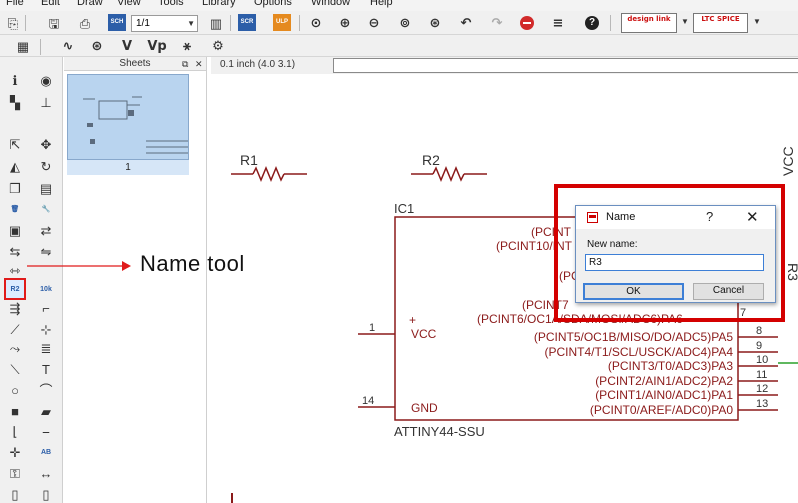 This screenshot has width=798, height=503. Describe the element at coordinates (46, 166) in the screenshot. I see `rotate-icon: ↻` at that location.